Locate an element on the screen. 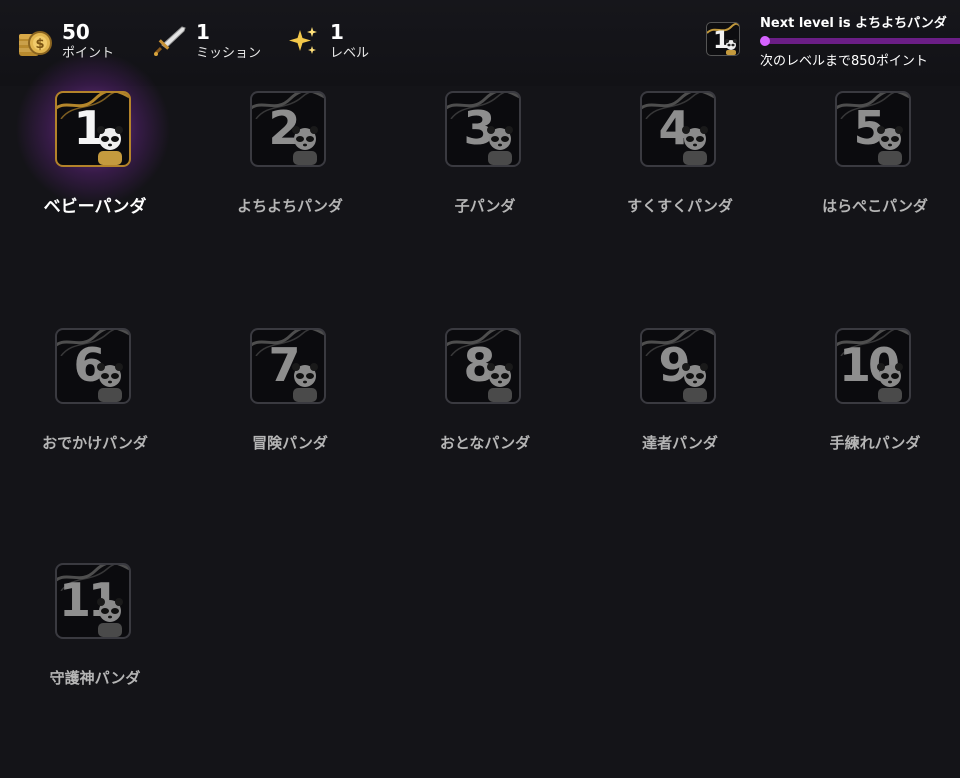 The height and width of the screenshot is (778, 960). coin-stack-icon: $ is located at coordinates (35, 43).